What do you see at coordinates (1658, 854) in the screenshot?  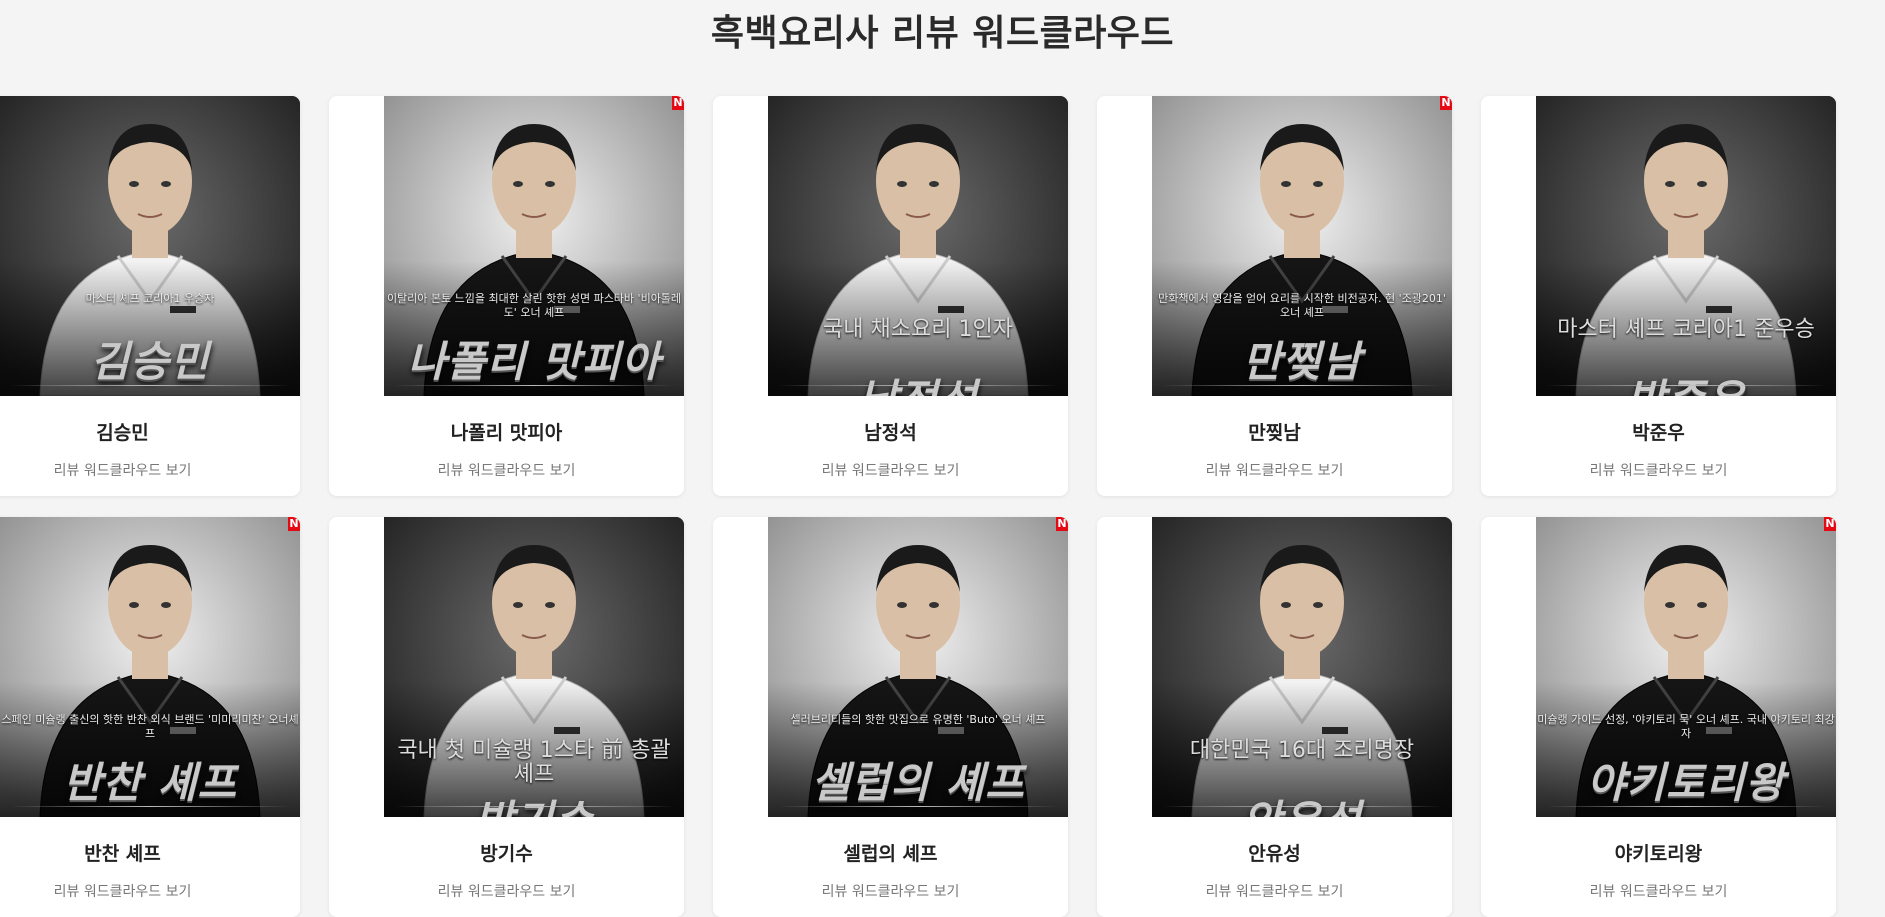 I see `chef-name: 야키토리왕` at bounding box center [1658, 854].